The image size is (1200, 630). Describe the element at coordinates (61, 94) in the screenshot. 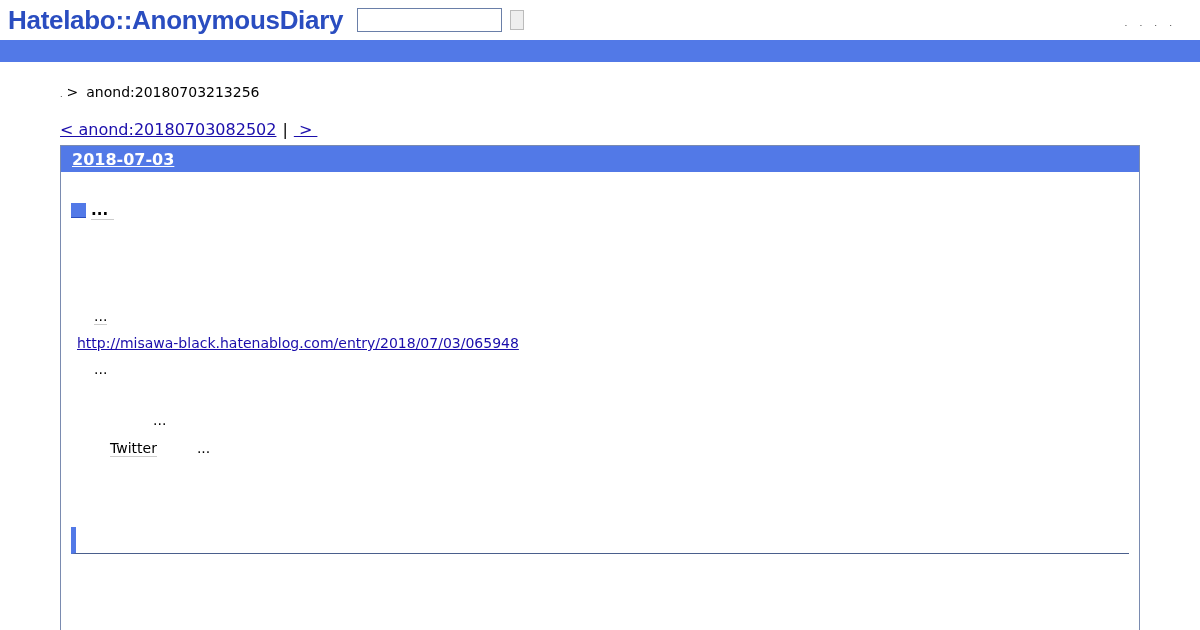

I see `breadcrumb-link: .` at that location.